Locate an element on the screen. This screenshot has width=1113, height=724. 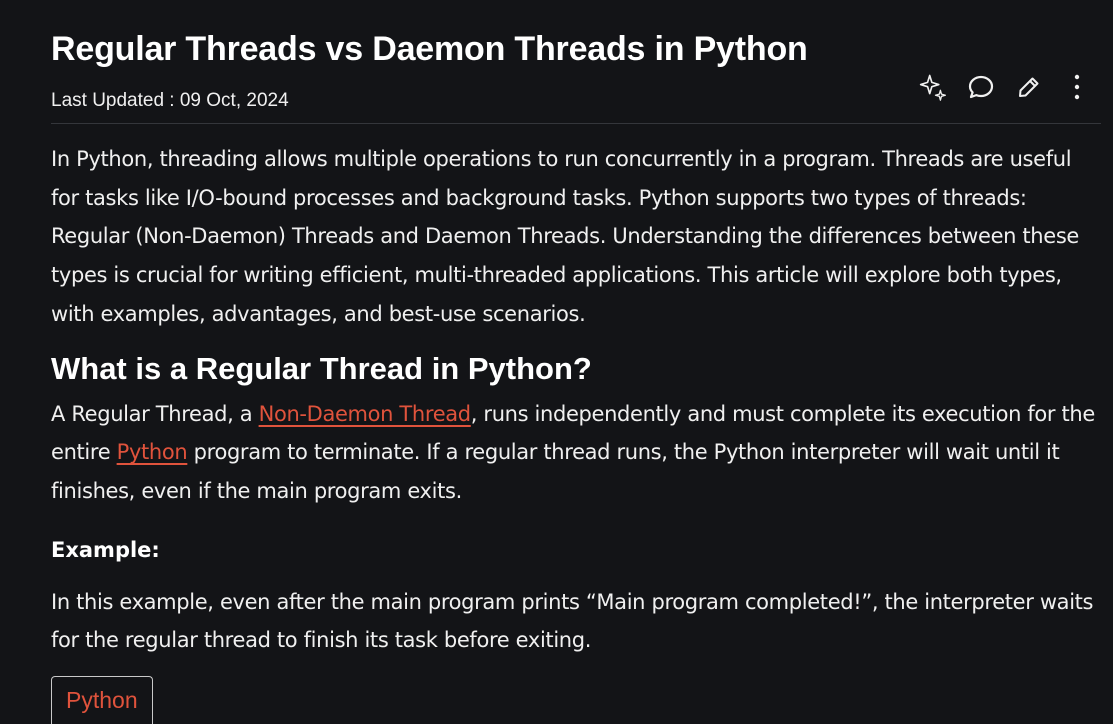
edit-button is located at coordinates (1029, 87).